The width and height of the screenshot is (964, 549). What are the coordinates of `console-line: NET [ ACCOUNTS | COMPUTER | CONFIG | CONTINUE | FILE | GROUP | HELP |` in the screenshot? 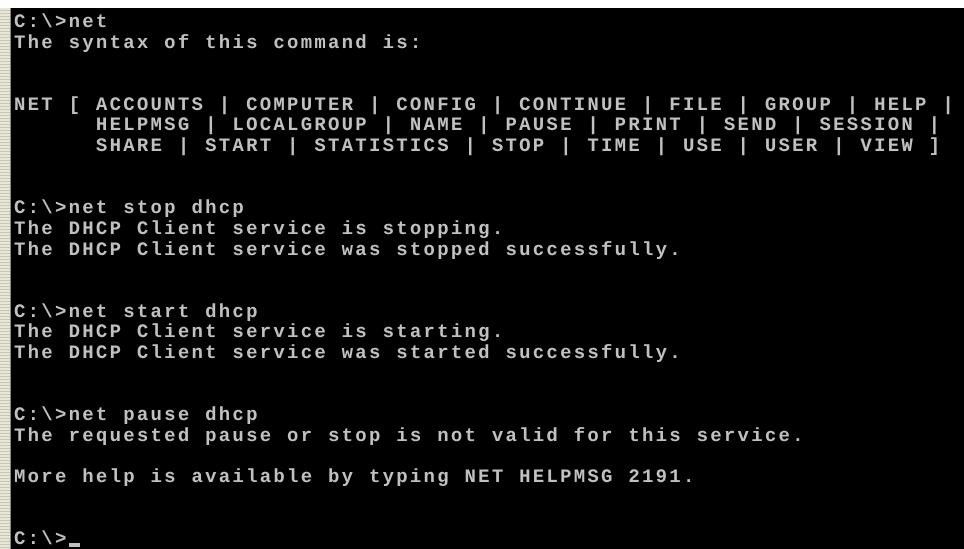 It's located at (485, 105).